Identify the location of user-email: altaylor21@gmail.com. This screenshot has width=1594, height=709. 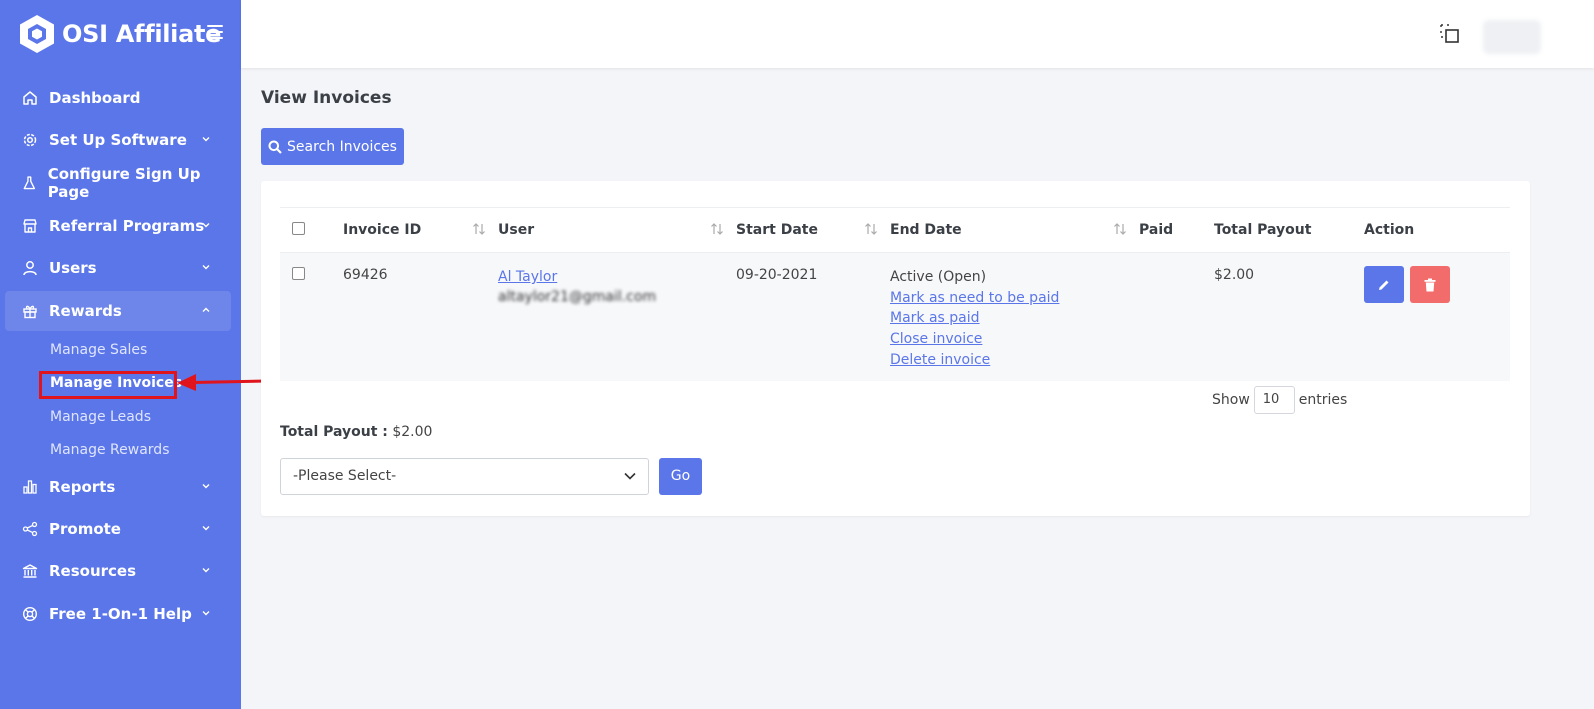
(577, 297).